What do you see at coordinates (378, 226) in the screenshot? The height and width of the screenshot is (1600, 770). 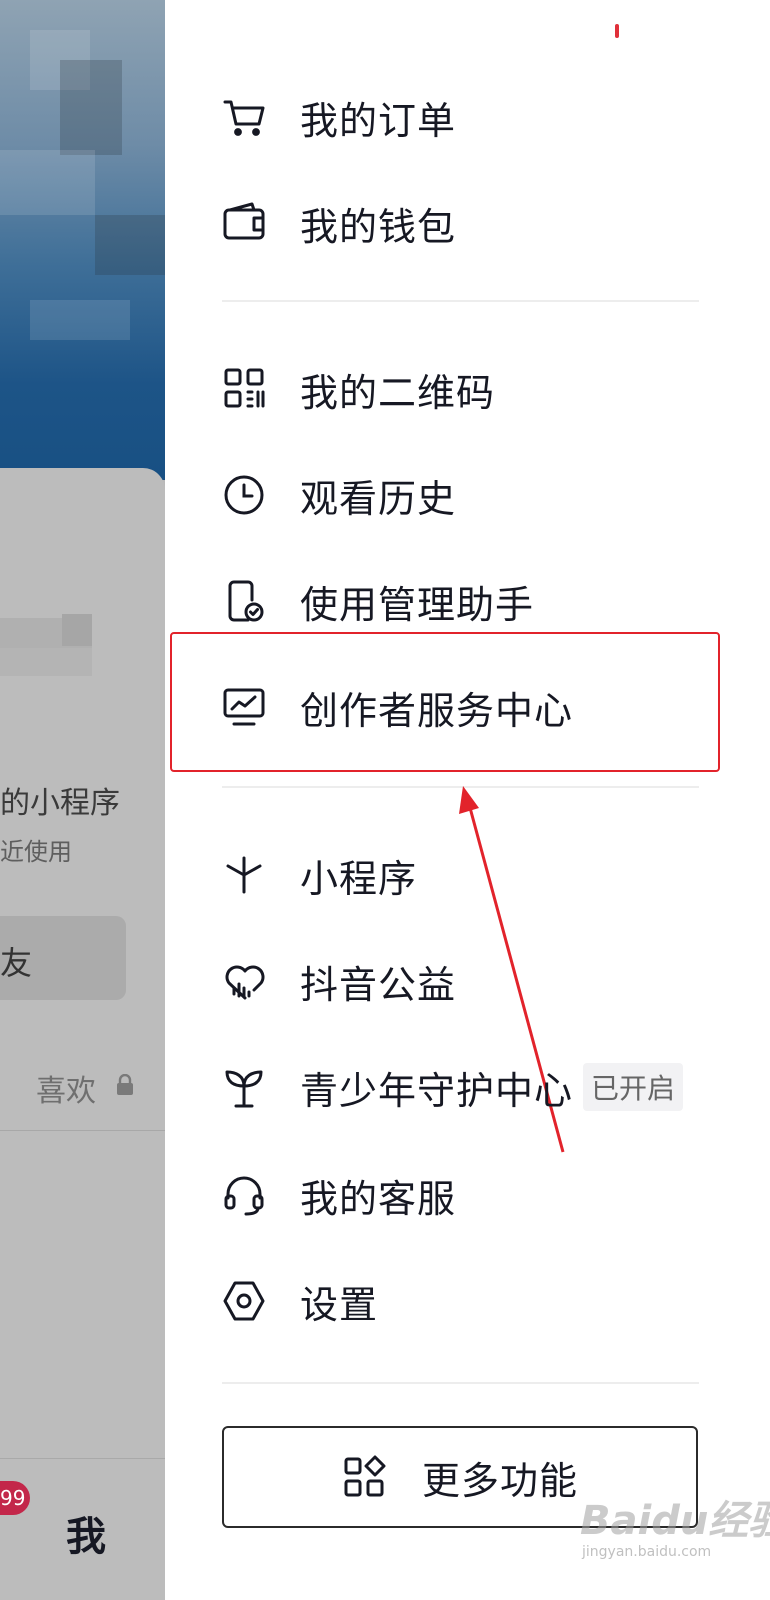 I see `menu-label-wallet: 我的钱包` at bounding box center [378, 226].